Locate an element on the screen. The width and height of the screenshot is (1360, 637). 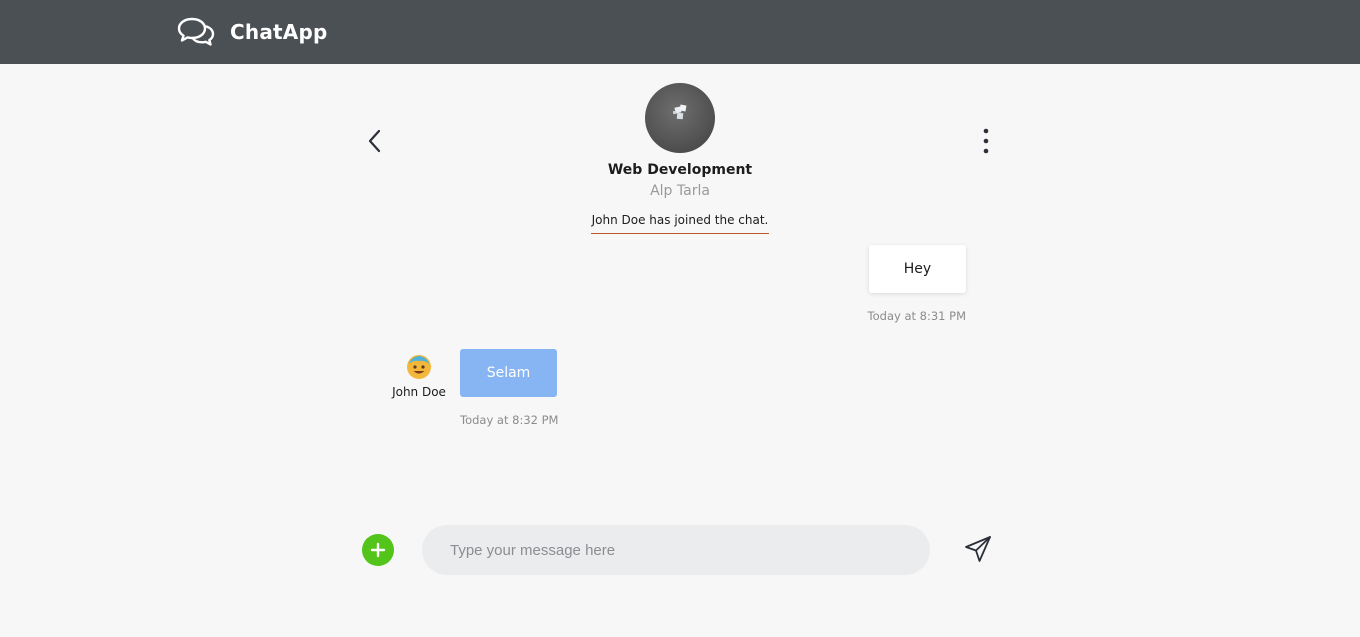
chevron-left-icon is located at coordinates (374, 141).